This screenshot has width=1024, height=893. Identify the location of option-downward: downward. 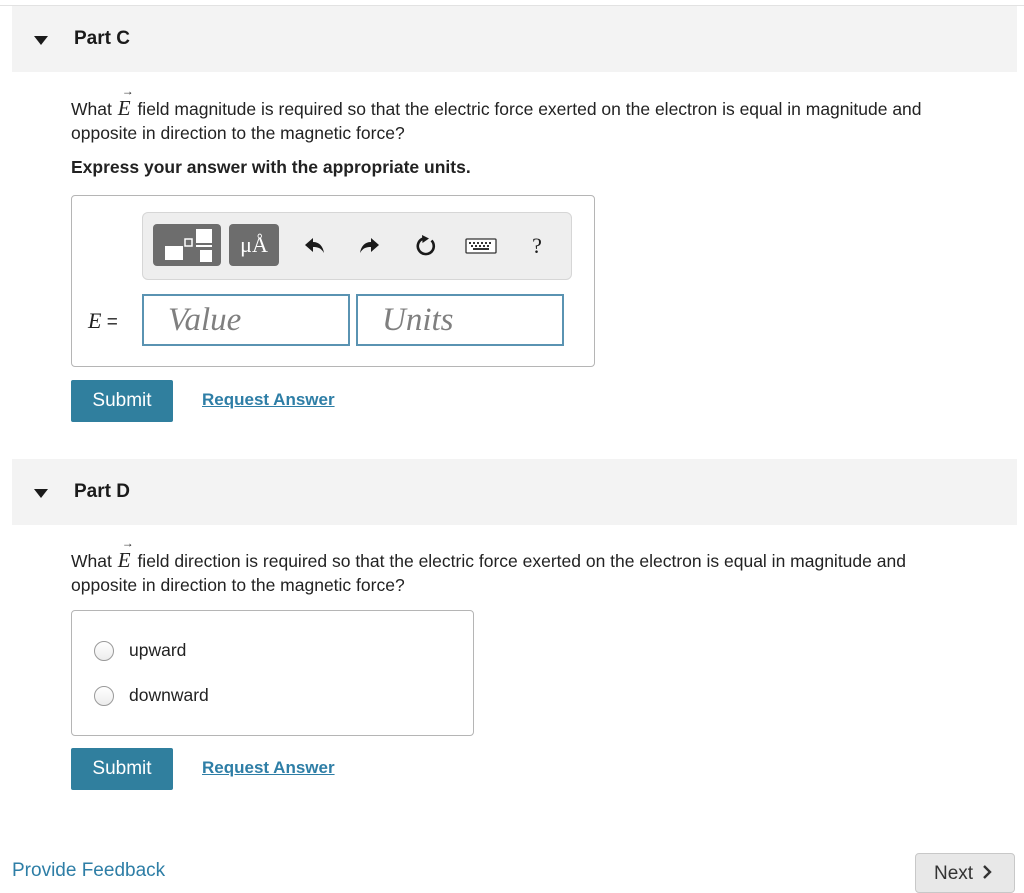
(151, 695).